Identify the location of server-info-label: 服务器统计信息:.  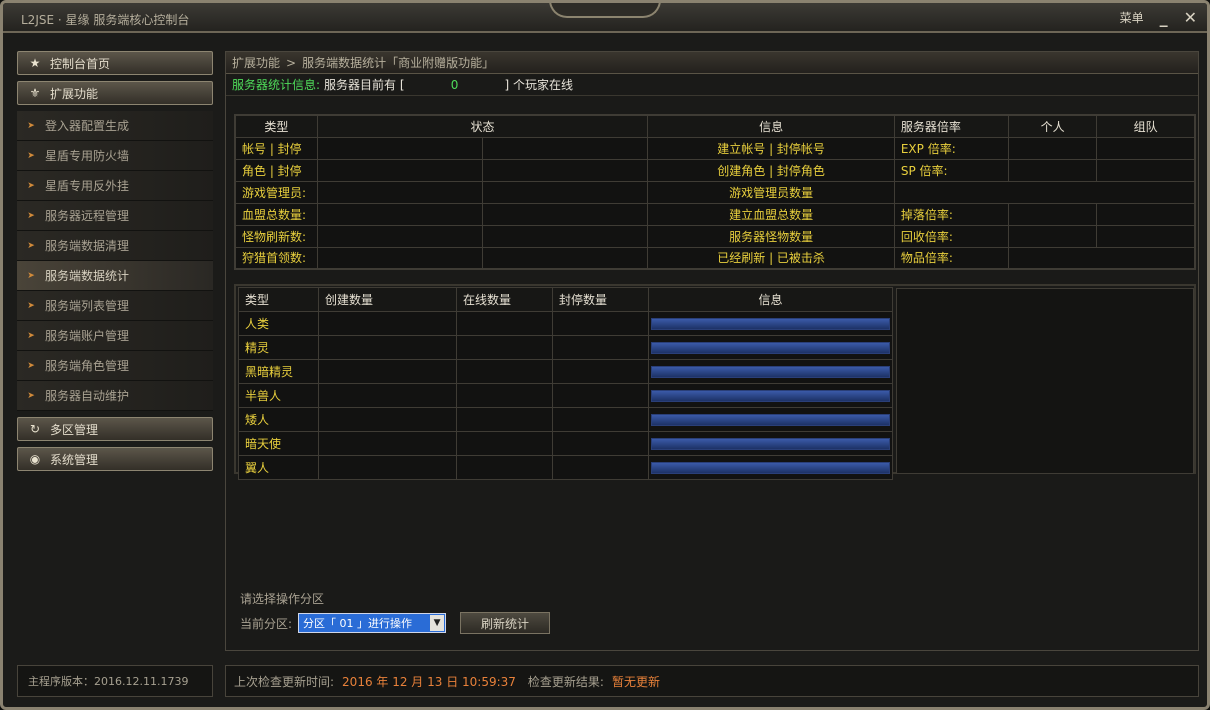
(276, 85).